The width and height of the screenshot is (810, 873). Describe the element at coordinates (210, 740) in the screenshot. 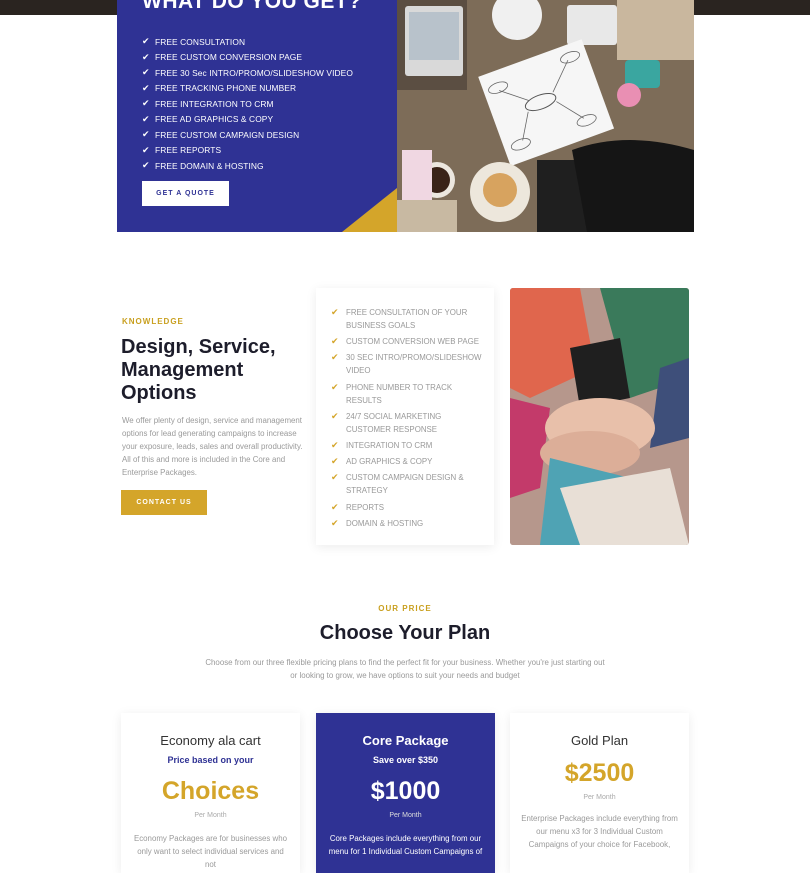

I see `plan-name: Economy ala cart` at that location.